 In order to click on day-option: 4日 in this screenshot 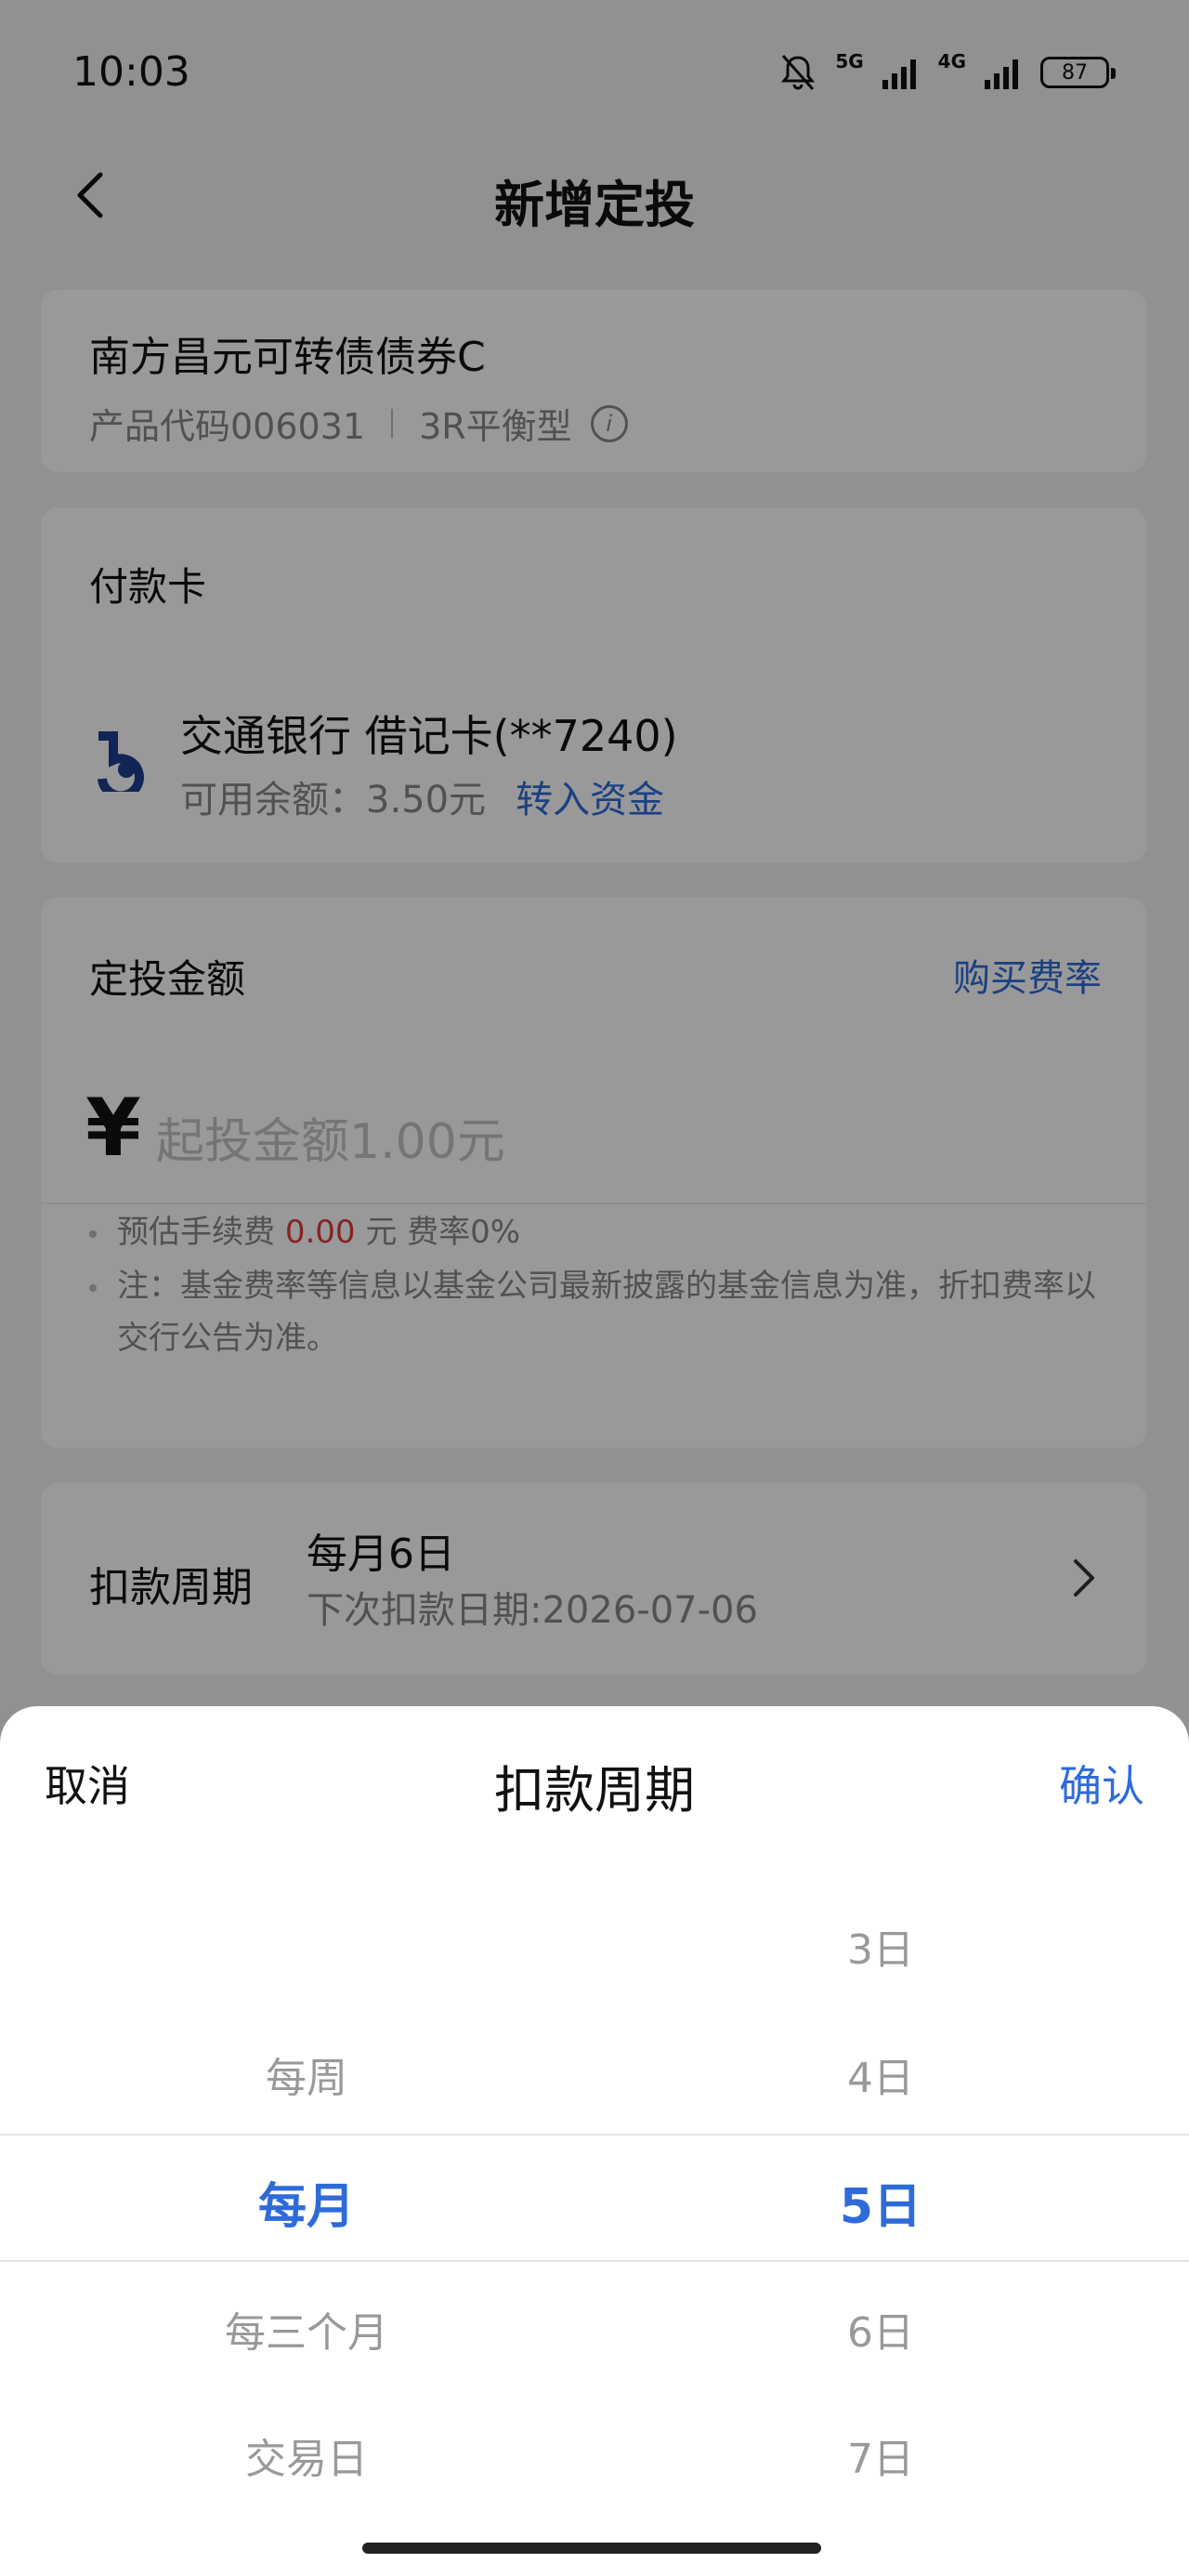, I will do `click(881, 2074)`.